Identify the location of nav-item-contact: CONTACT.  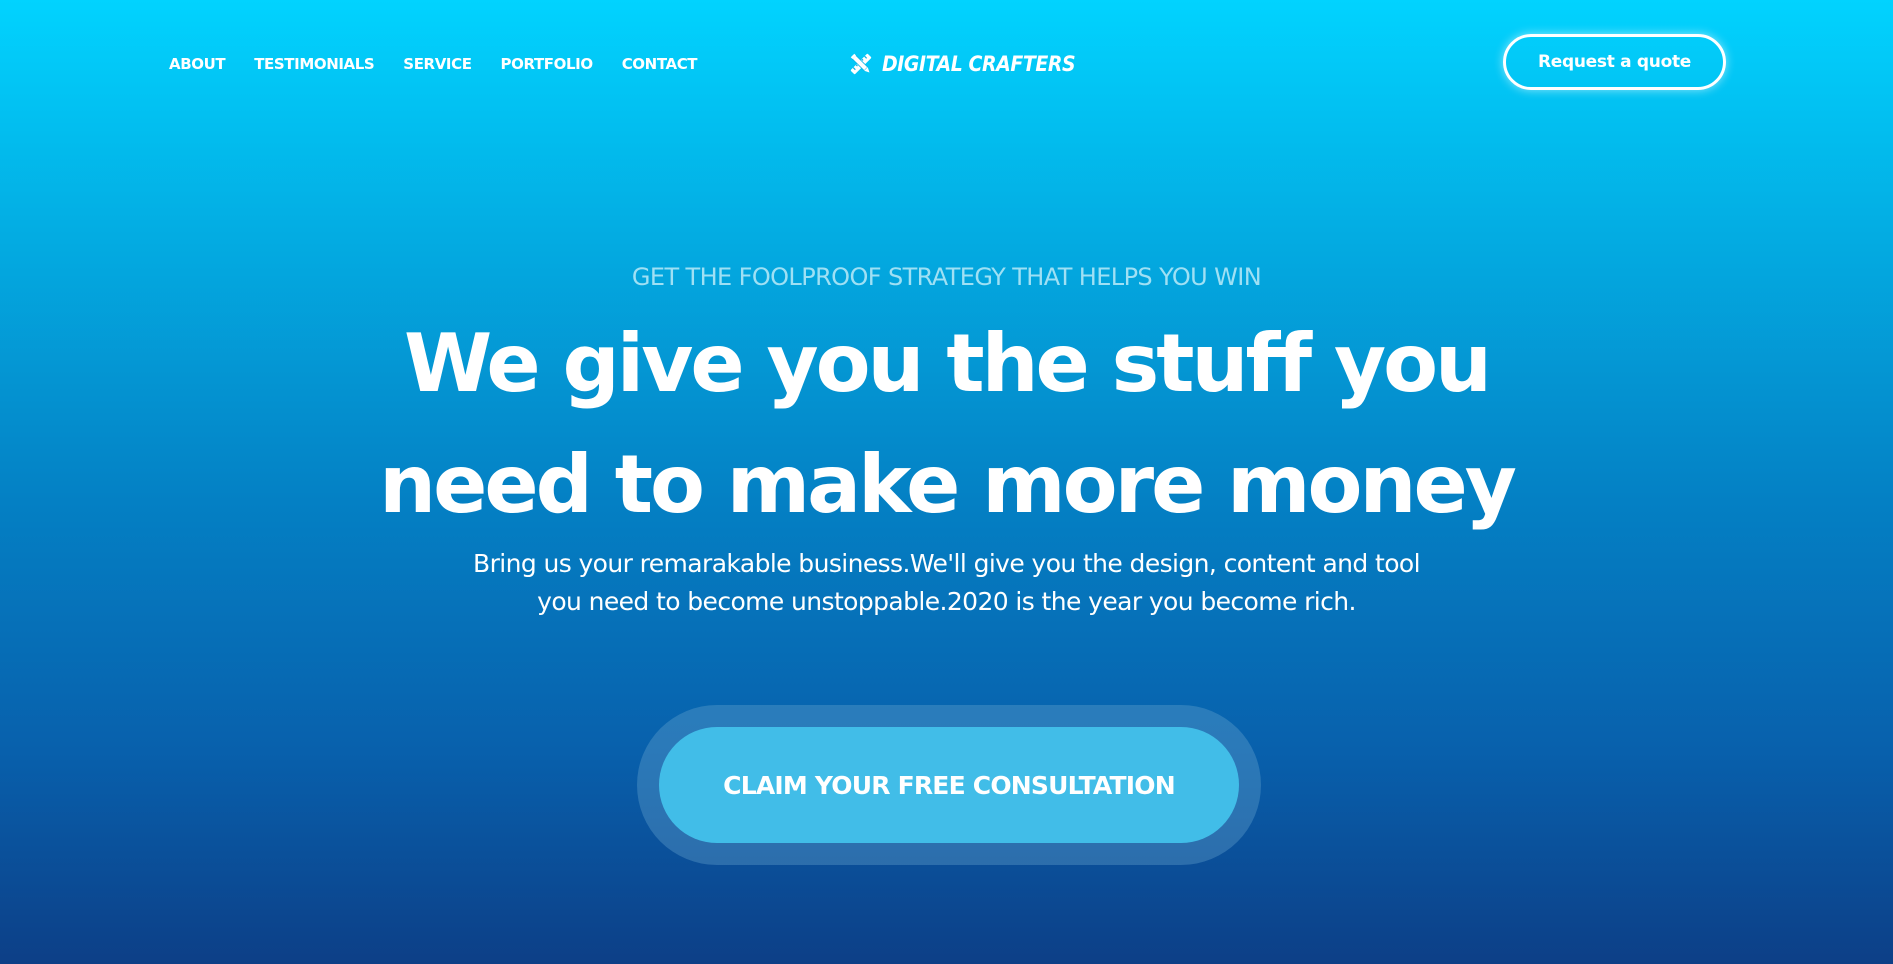
(660, 64).